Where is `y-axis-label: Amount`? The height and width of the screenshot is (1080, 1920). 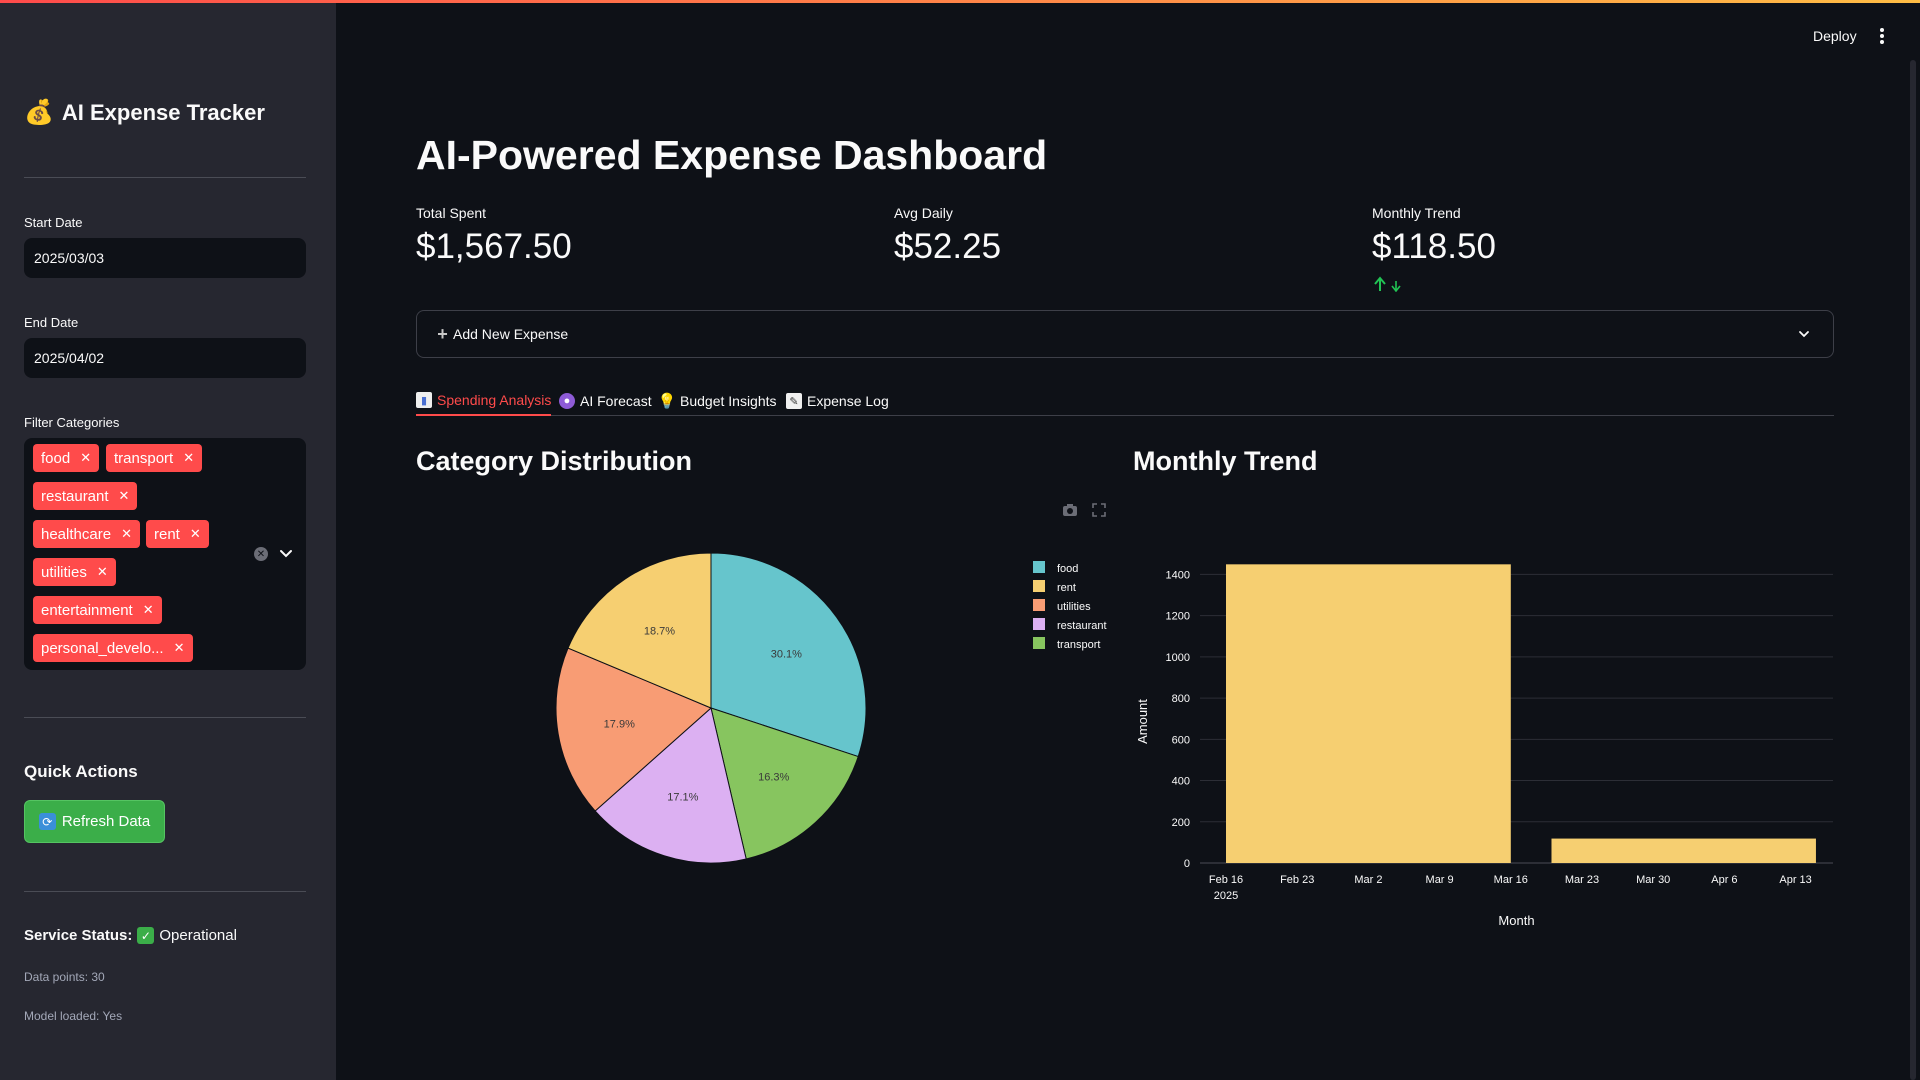 y-axis-label: Amount is located at coordinates (1142, 721).